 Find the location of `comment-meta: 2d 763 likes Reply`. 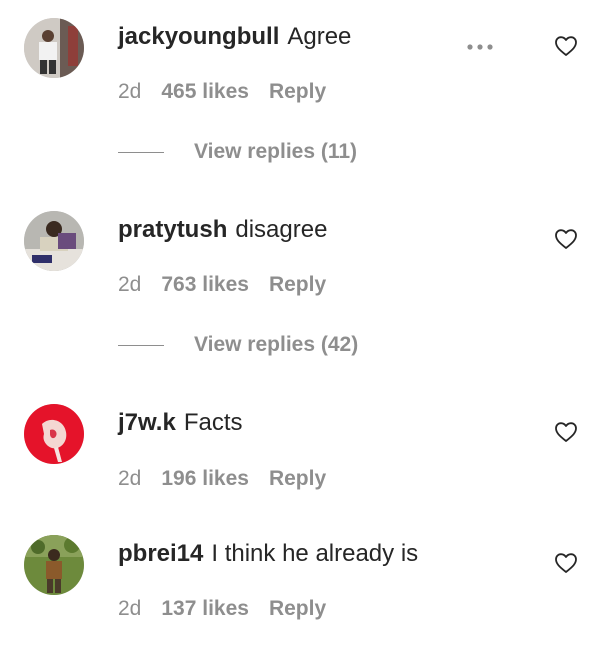

comment-meta: 2d 763 likes Reply is located at coordinates (232, 285).